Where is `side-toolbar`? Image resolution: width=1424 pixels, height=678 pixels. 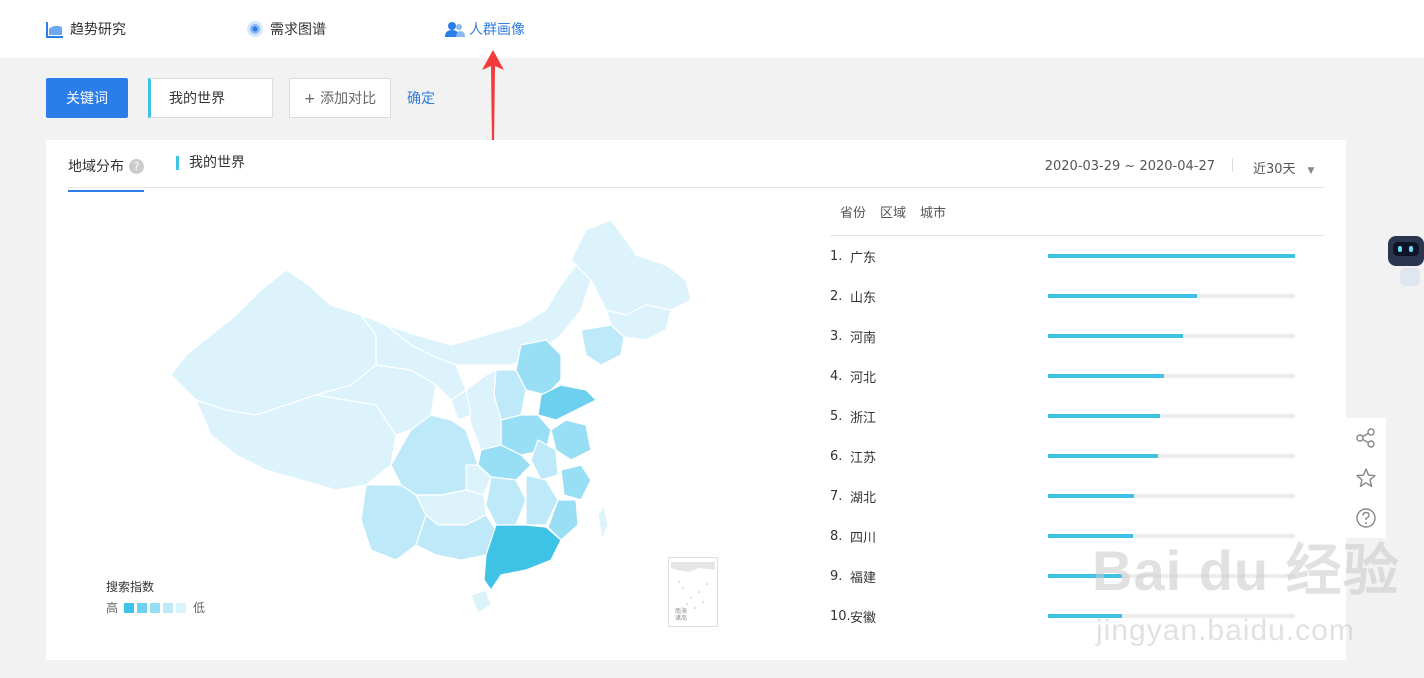 side-toolbar is located at coordinates (1366, 478).